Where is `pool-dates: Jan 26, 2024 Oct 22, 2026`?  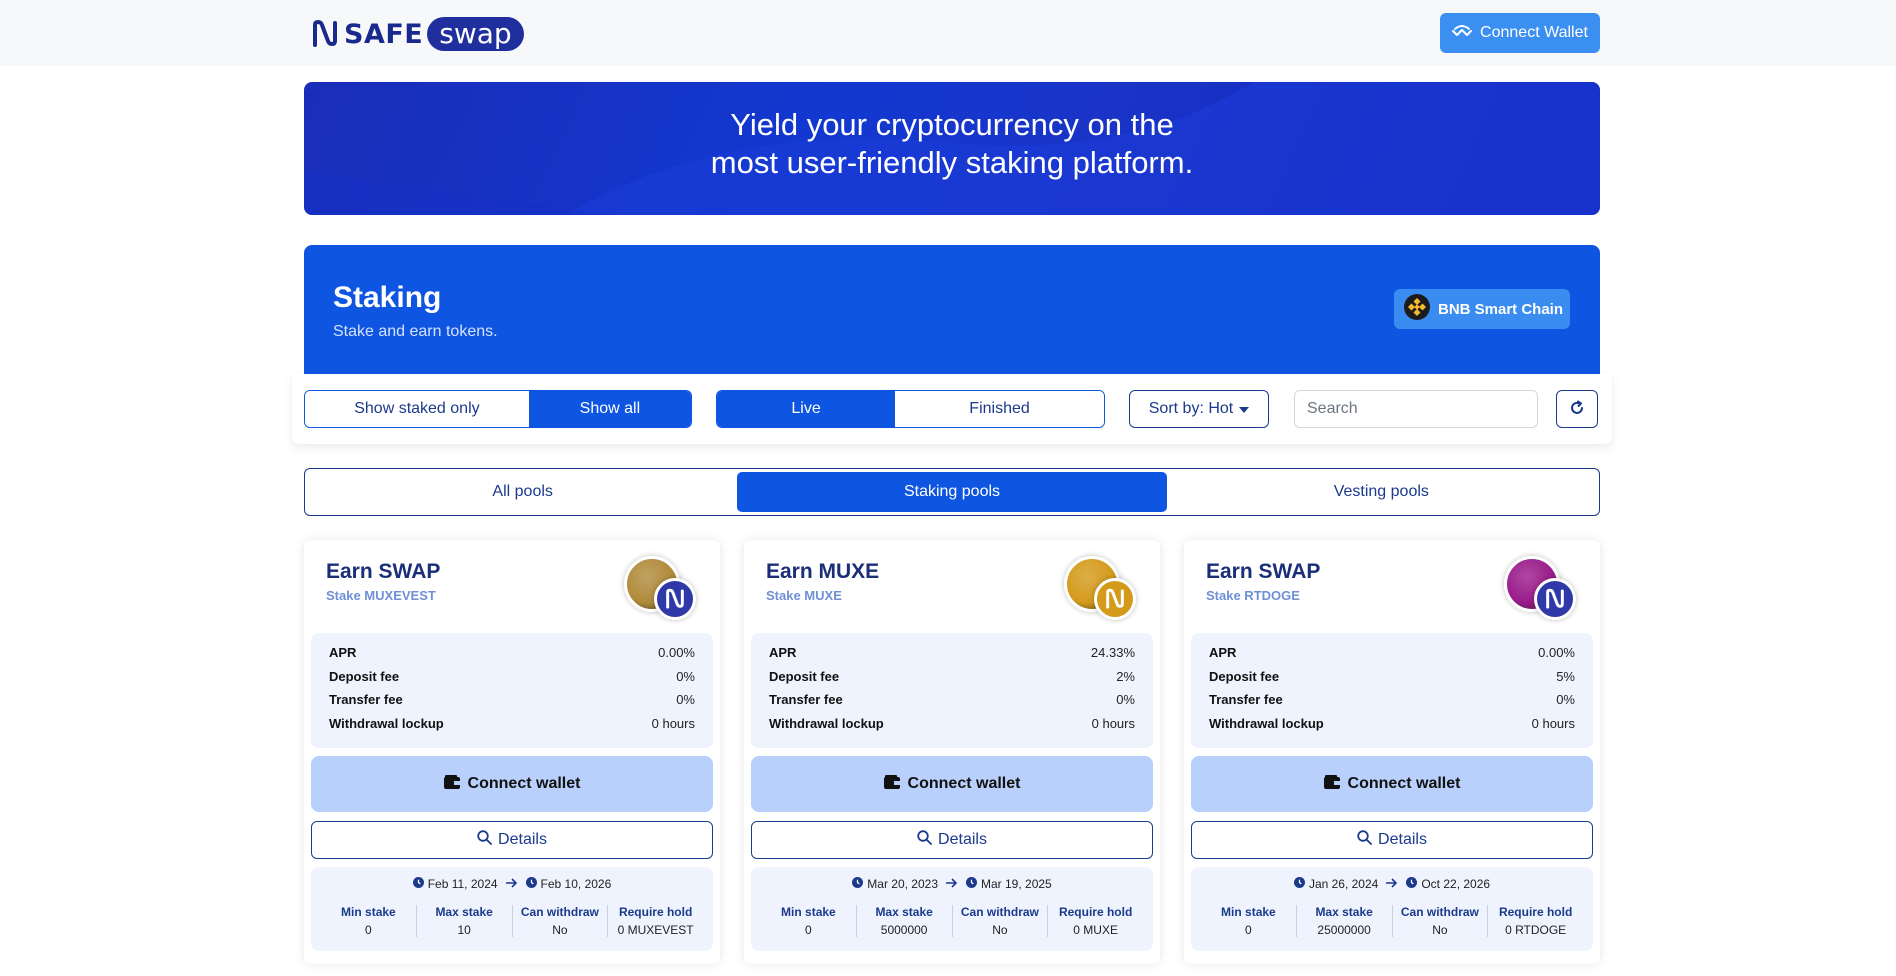 pool-dates: Jan 26, 2024 Oct 22, 2026 is located at coordinates (1392, 884).